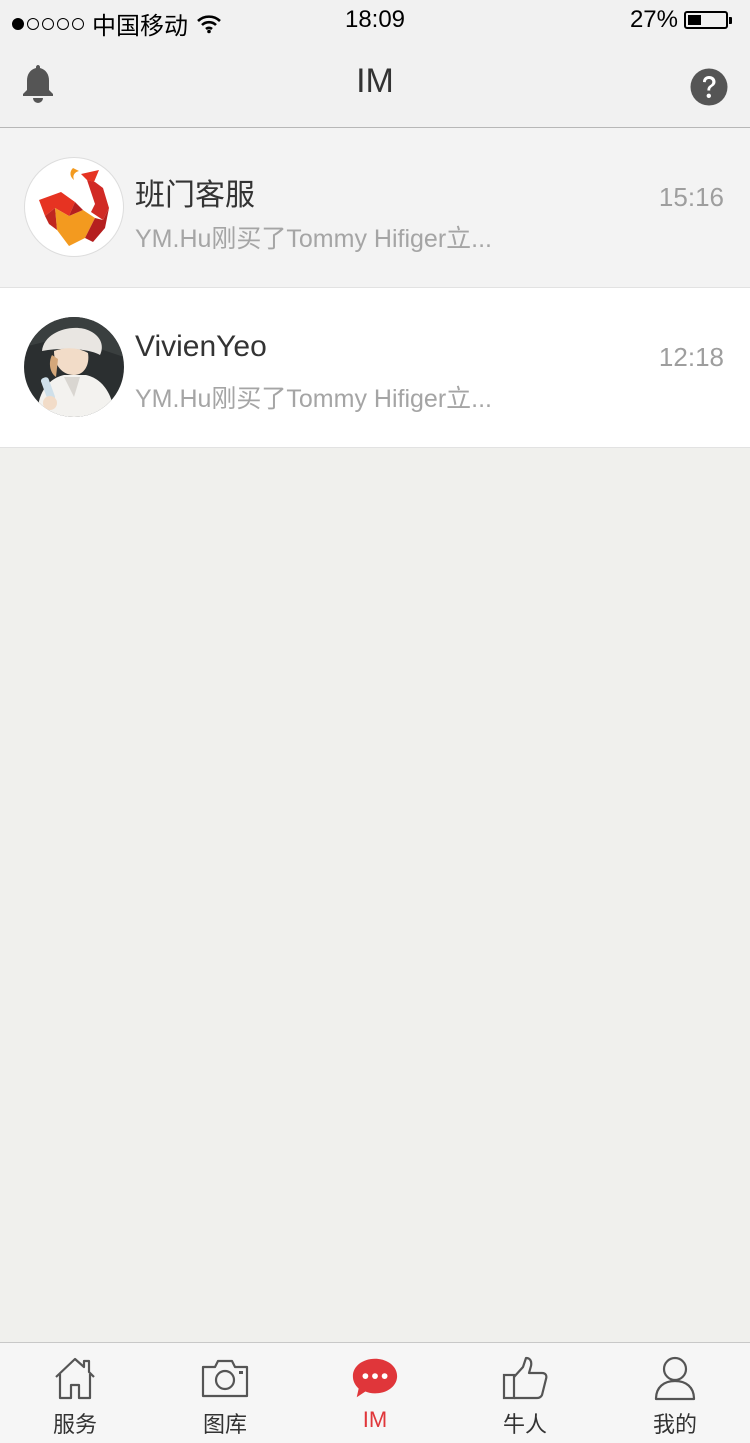  Describe the element at coordinates (691, 357) in the screenshot. I see `conversation-time: 12:18` at that location.